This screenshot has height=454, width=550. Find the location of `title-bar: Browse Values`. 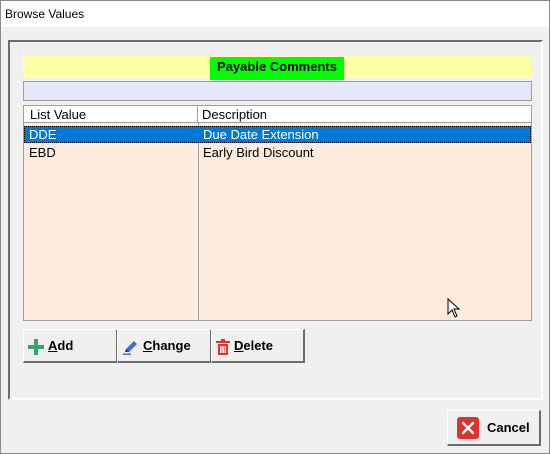

title-bar: Browse Values is located at coordinates (275, 14).